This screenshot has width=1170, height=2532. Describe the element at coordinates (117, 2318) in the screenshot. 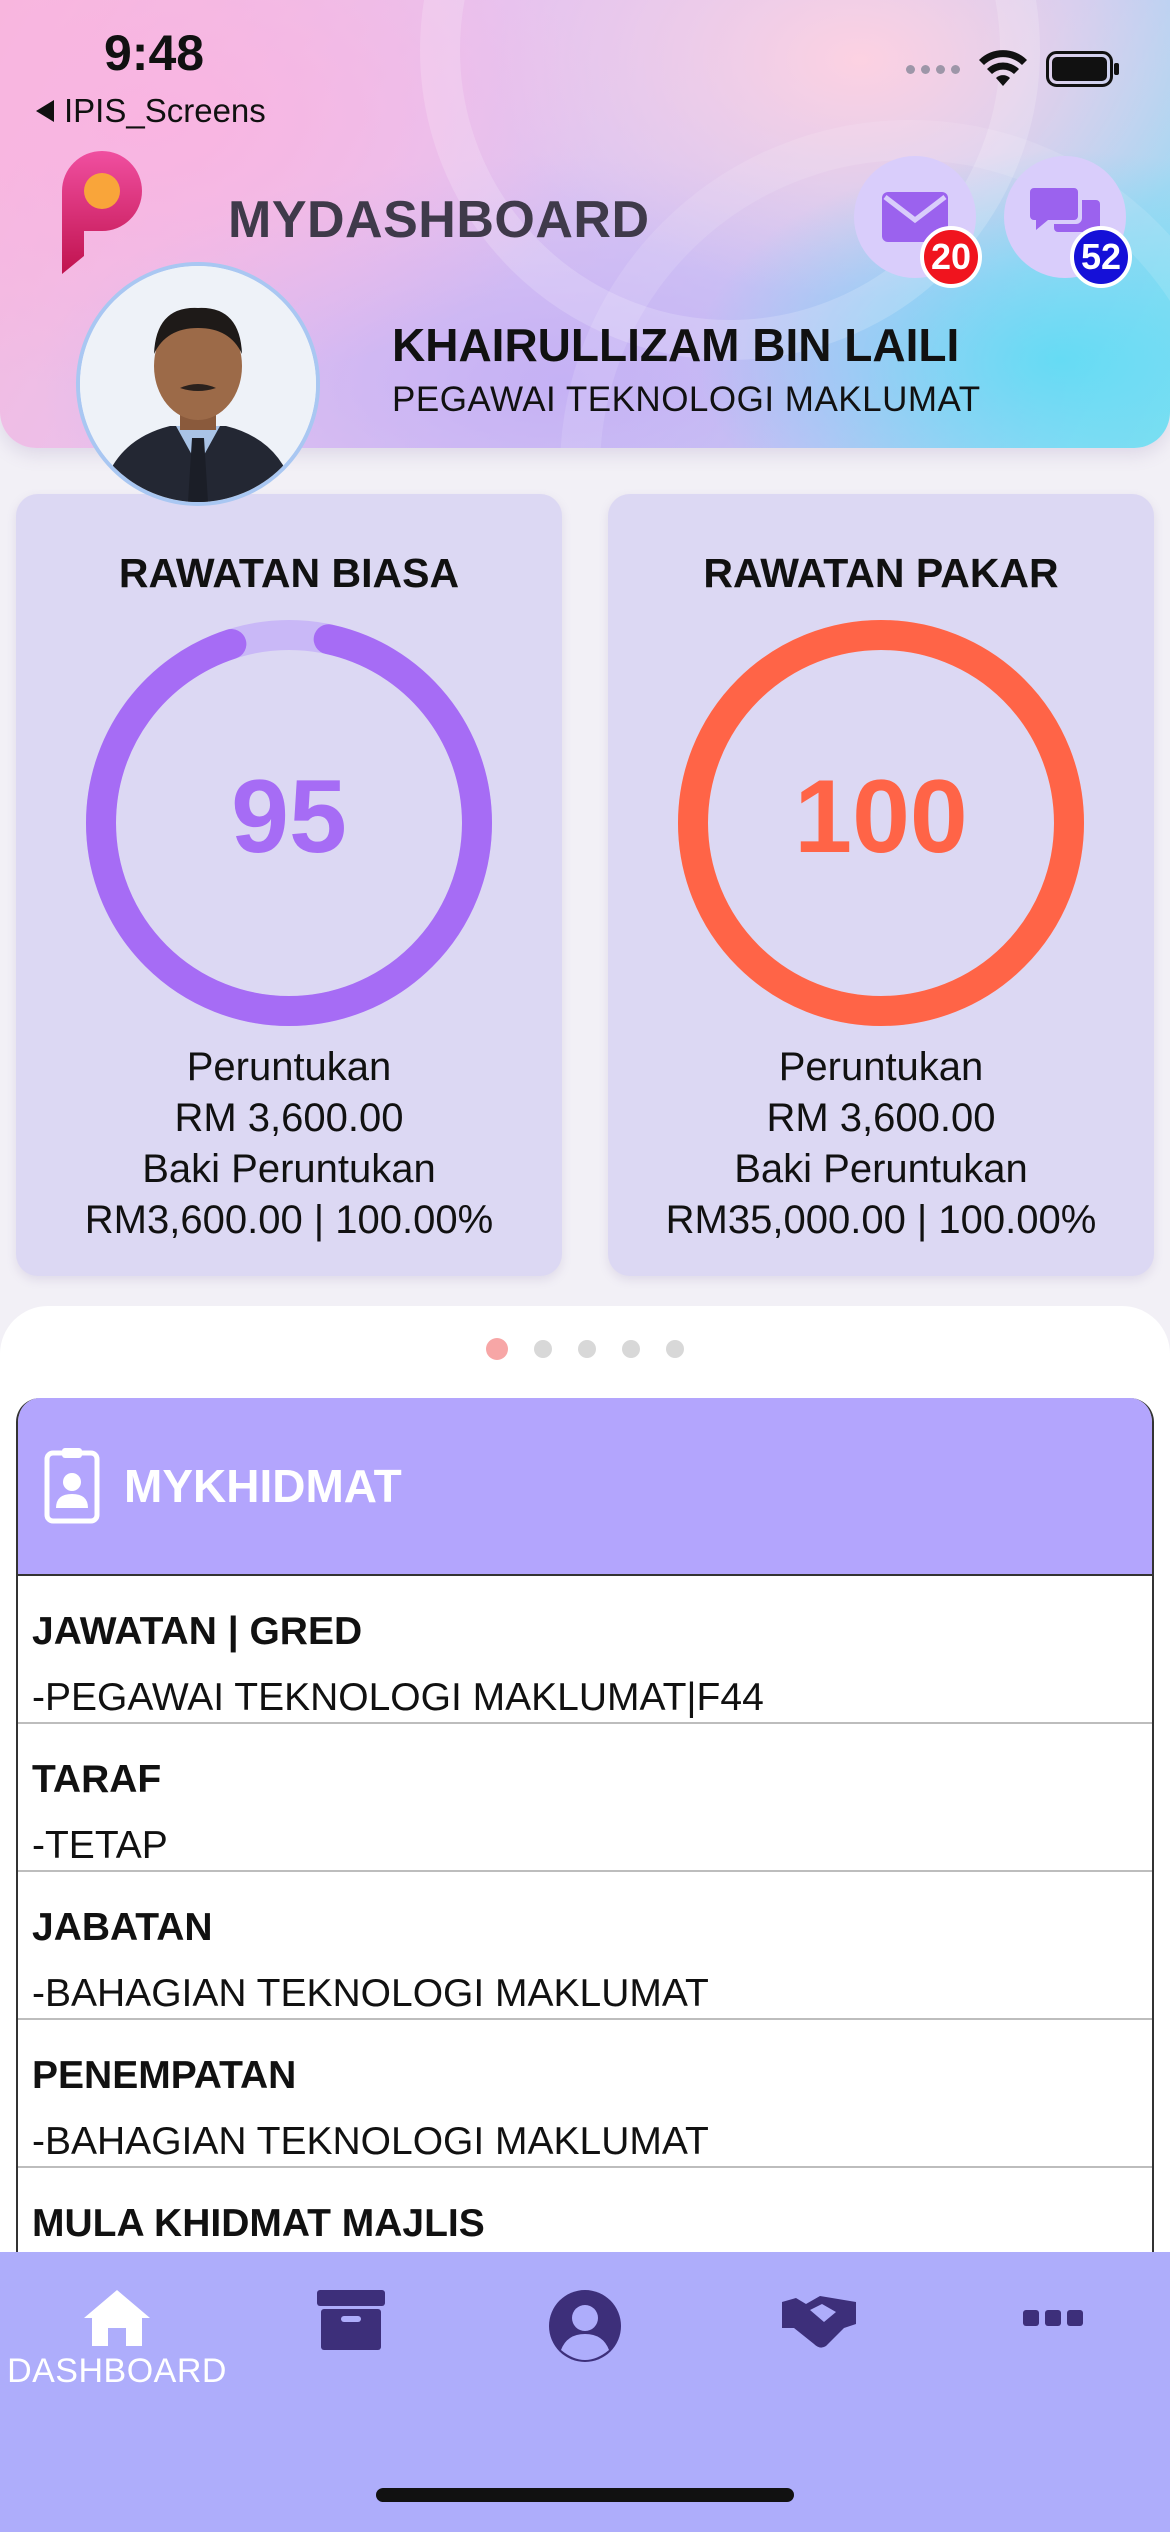

I see `home-icon` at that location.